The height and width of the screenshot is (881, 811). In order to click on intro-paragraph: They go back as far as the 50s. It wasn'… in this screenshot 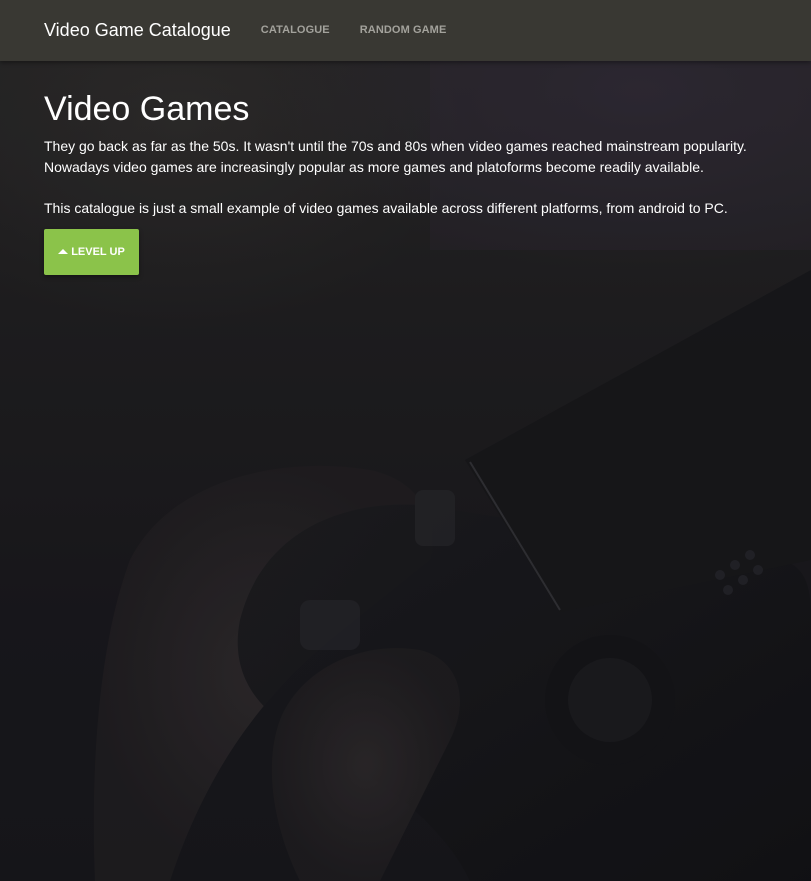, I will do `click(395, 156)`.